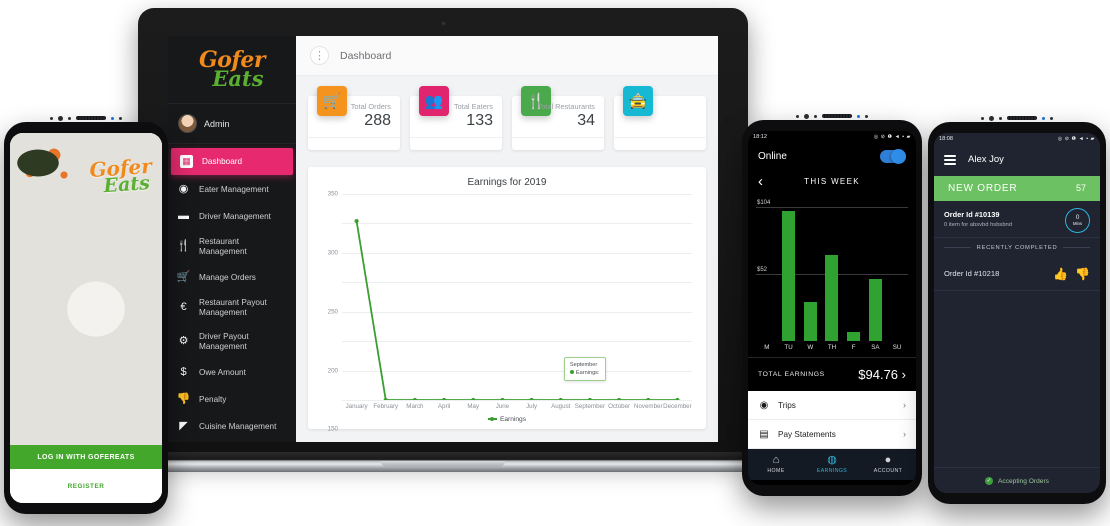 This screenshot has height=526, width=1110. I want to click on earnings-icon: ◍, so click(832, 460).